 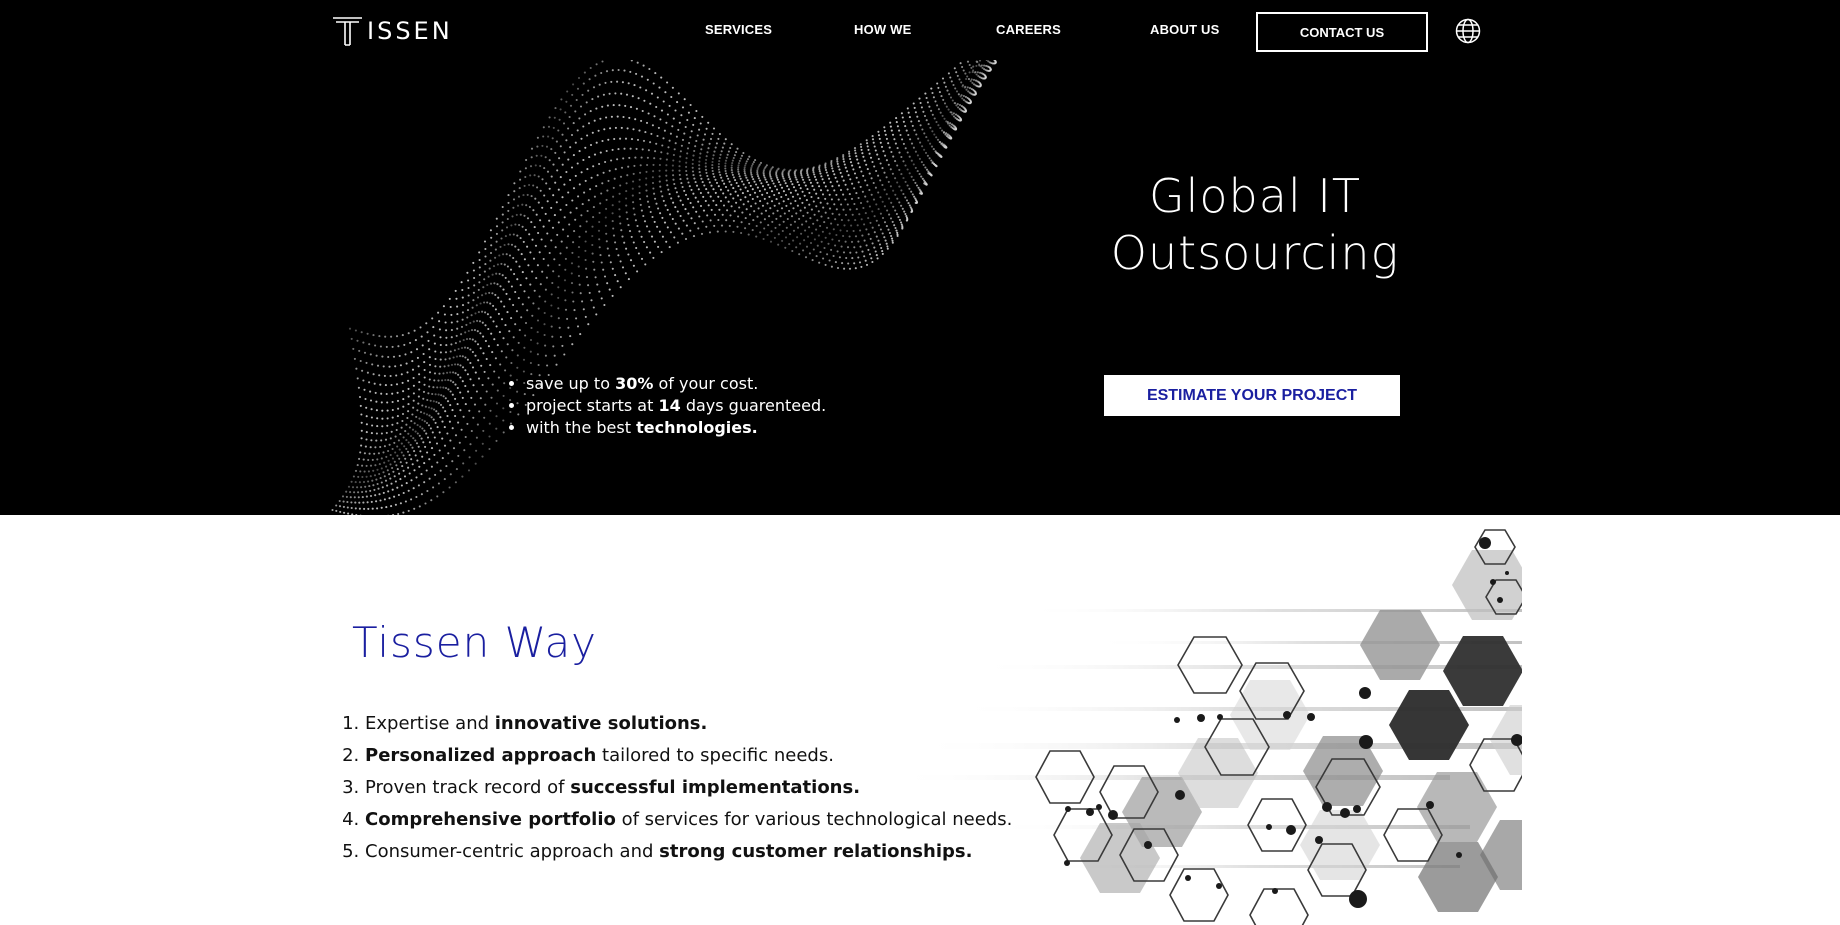 I want to click on estimate-project-button: ESTIMATE YOUR PROJECT, so click(x=1252, y=395).